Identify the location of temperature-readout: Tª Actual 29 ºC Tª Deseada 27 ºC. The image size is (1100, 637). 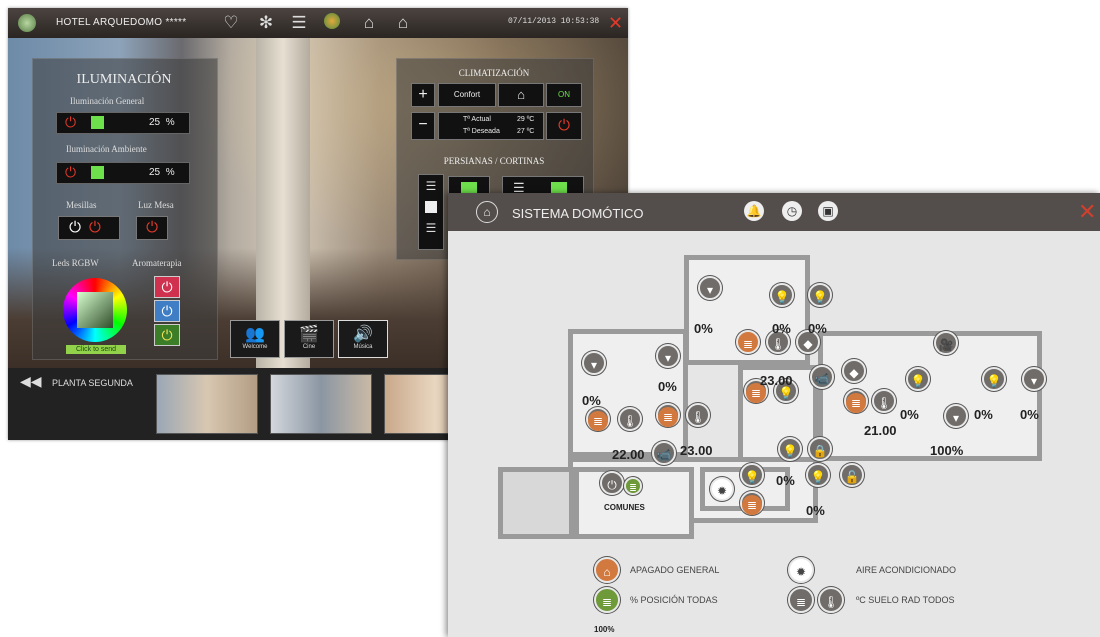
(491, 126).